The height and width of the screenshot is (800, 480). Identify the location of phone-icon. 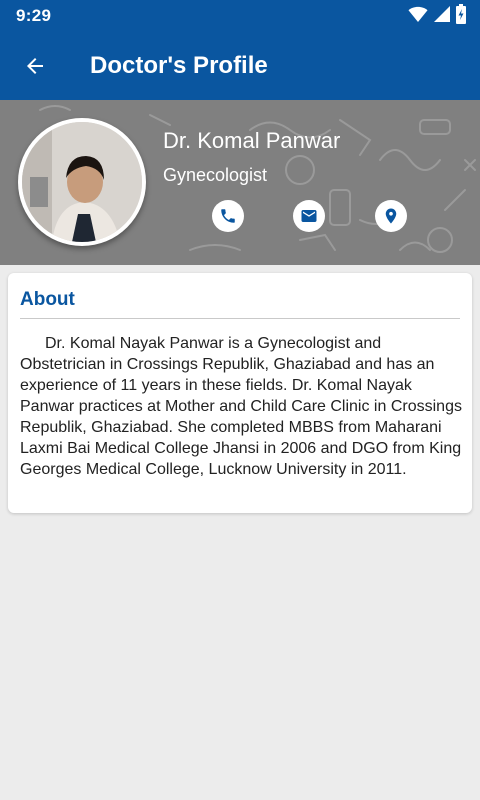
(228, 216).